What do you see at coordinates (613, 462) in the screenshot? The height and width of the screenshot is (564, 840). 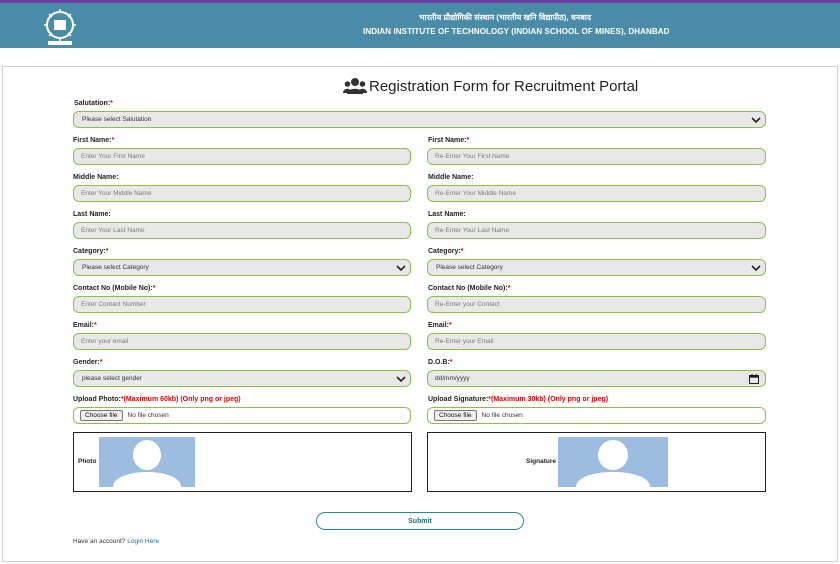 I see `signature-placeholder-avatar` at bounding box center [613, 462].